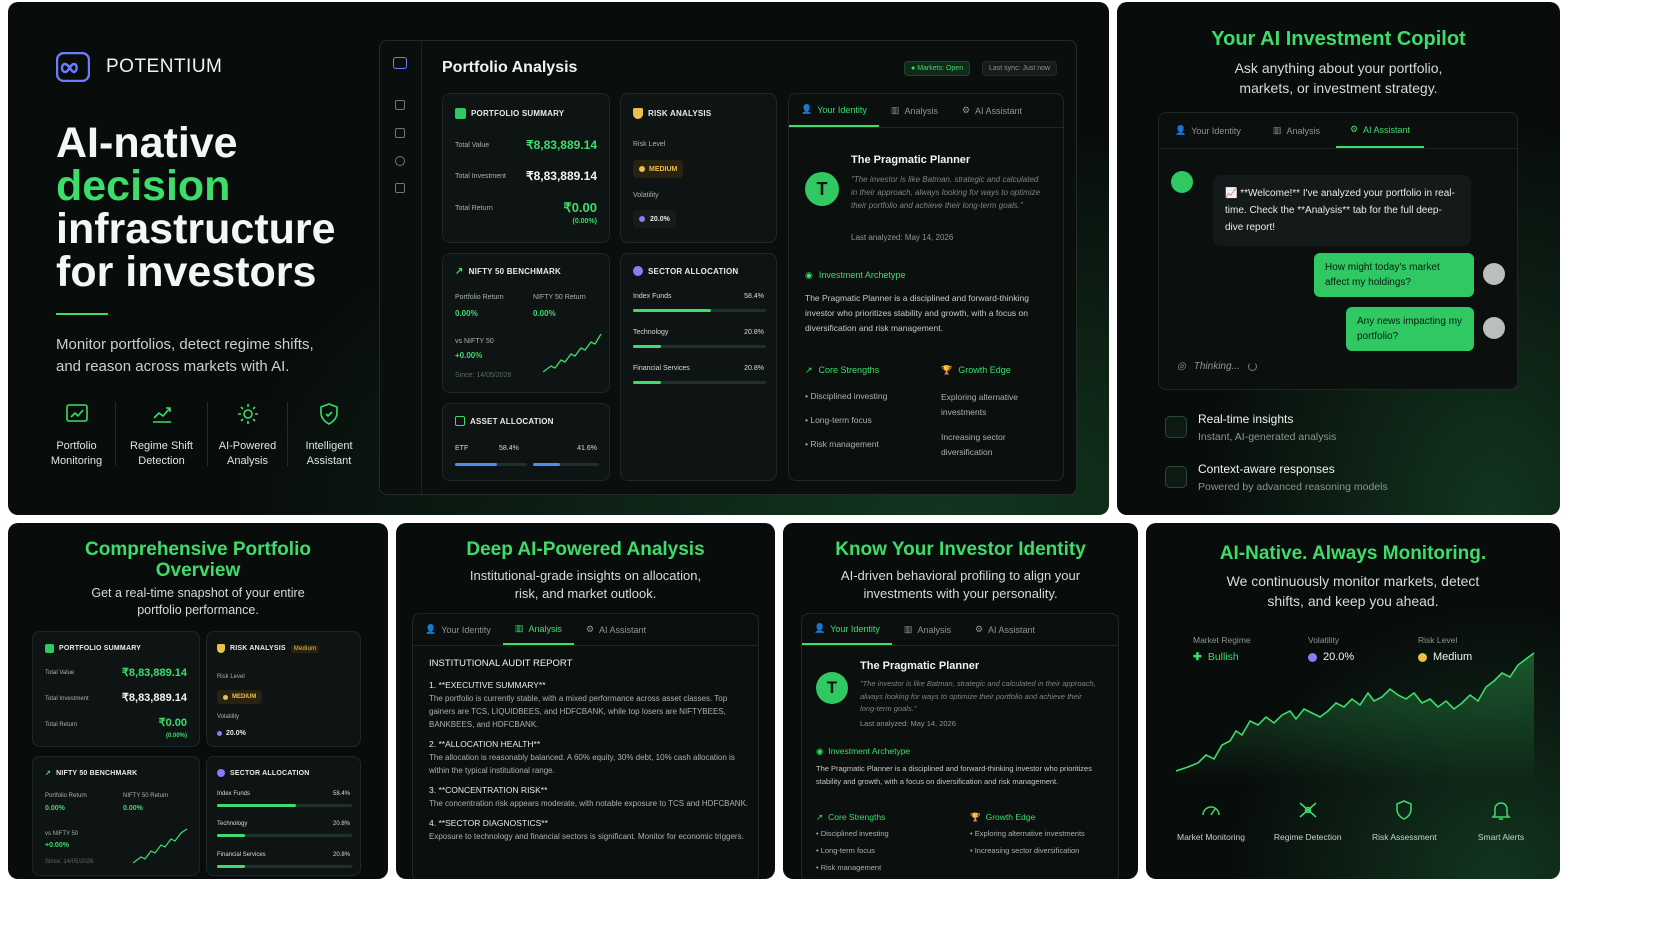 Image resolution: width=1672 pixels, height=941 pixels. Describe the element at coordinates (820, 751) in the screenshot. I see `bulb-icon: ◉` at that location.